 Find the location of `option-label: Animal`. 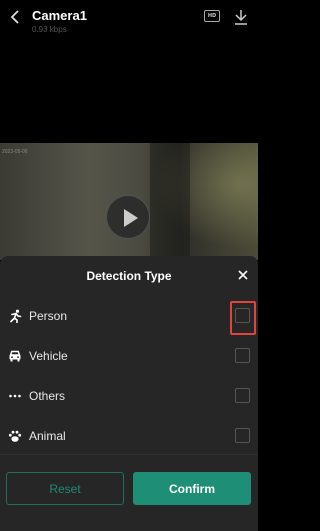

option-label: Animal is located at coordinates (47, 436).